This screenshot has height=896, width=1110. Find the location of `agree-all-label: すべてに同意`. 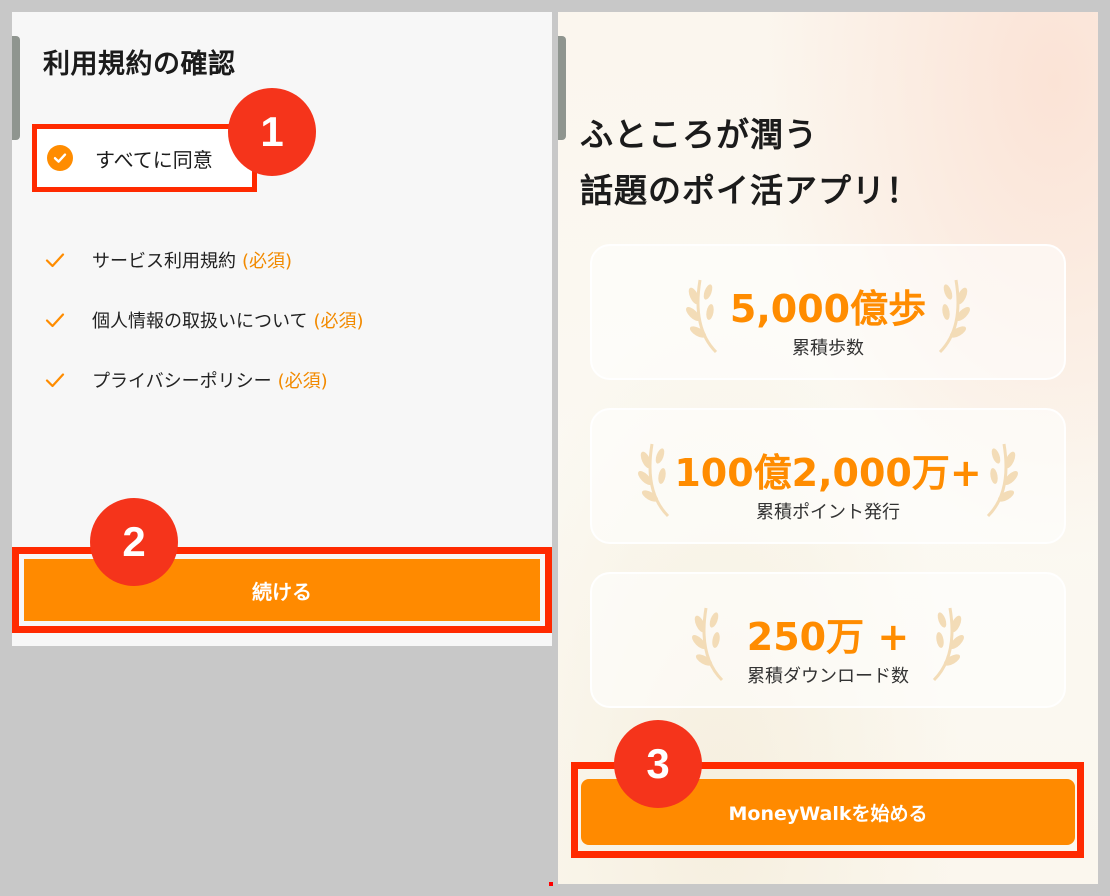

agree-all-label: すべてに同意 is located at coordinates (154, 159).